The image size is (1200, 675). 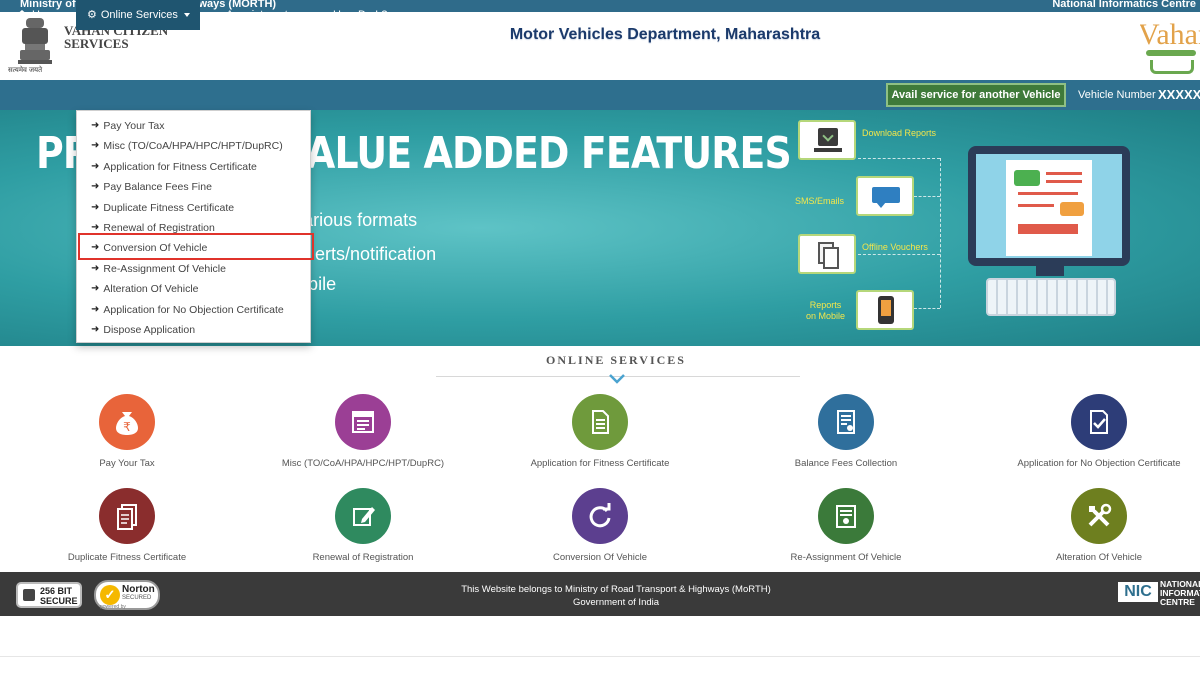 What do you see at coordinates (151, 289) in the screenshot?
I see `menu-item-label: Alteration Of Vehicle` at bounding box center [151, 289].